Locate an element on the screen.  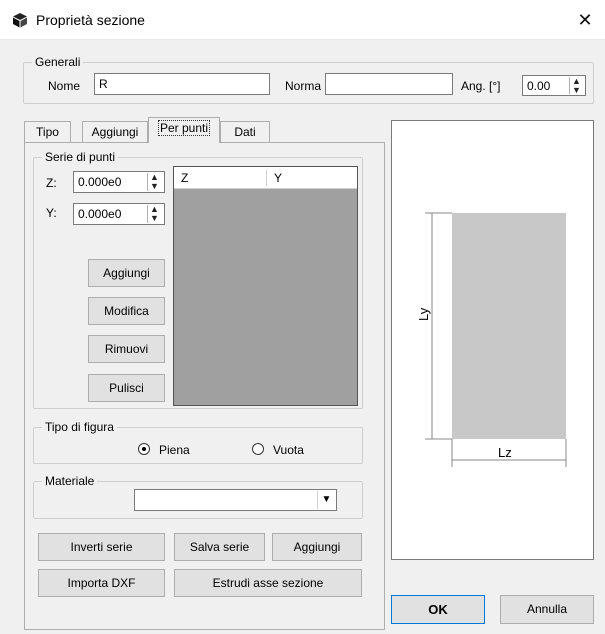
tab-dati-label: Dati is located at coordinates (245, 132).